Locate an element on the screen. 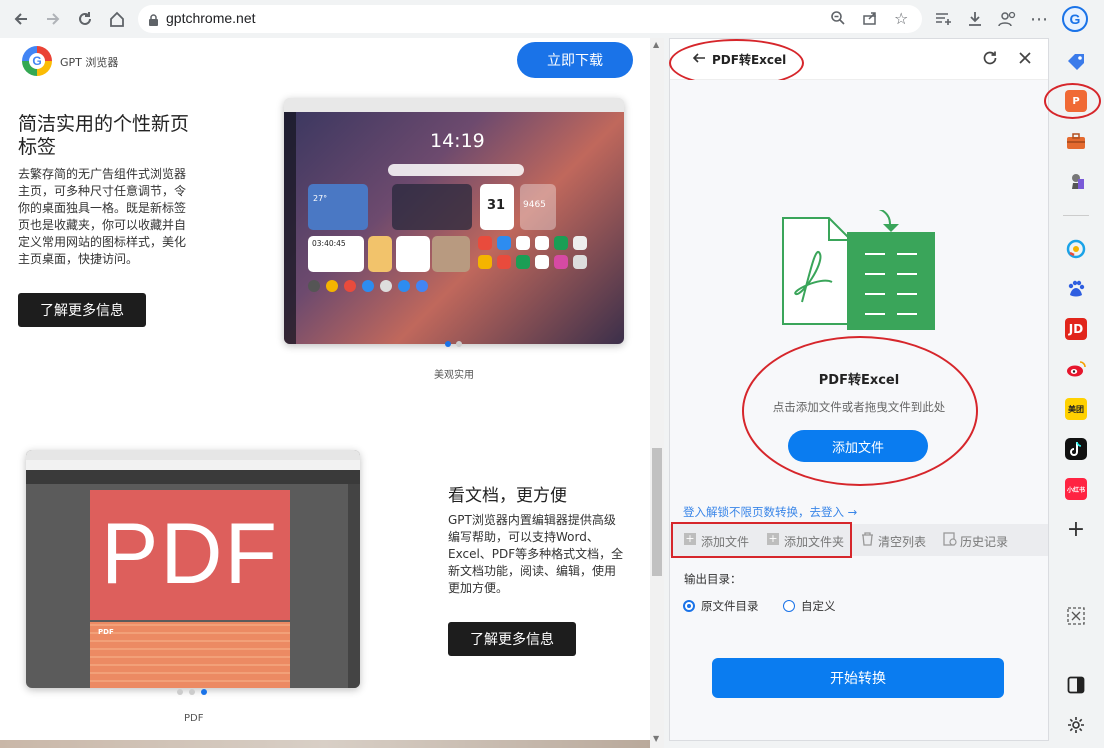 Image resolution: width=1104 pixels, height=748 pixels. desc-line: GPT浏览器内置编辑器提供高级 is located at coordinates (532, 520).